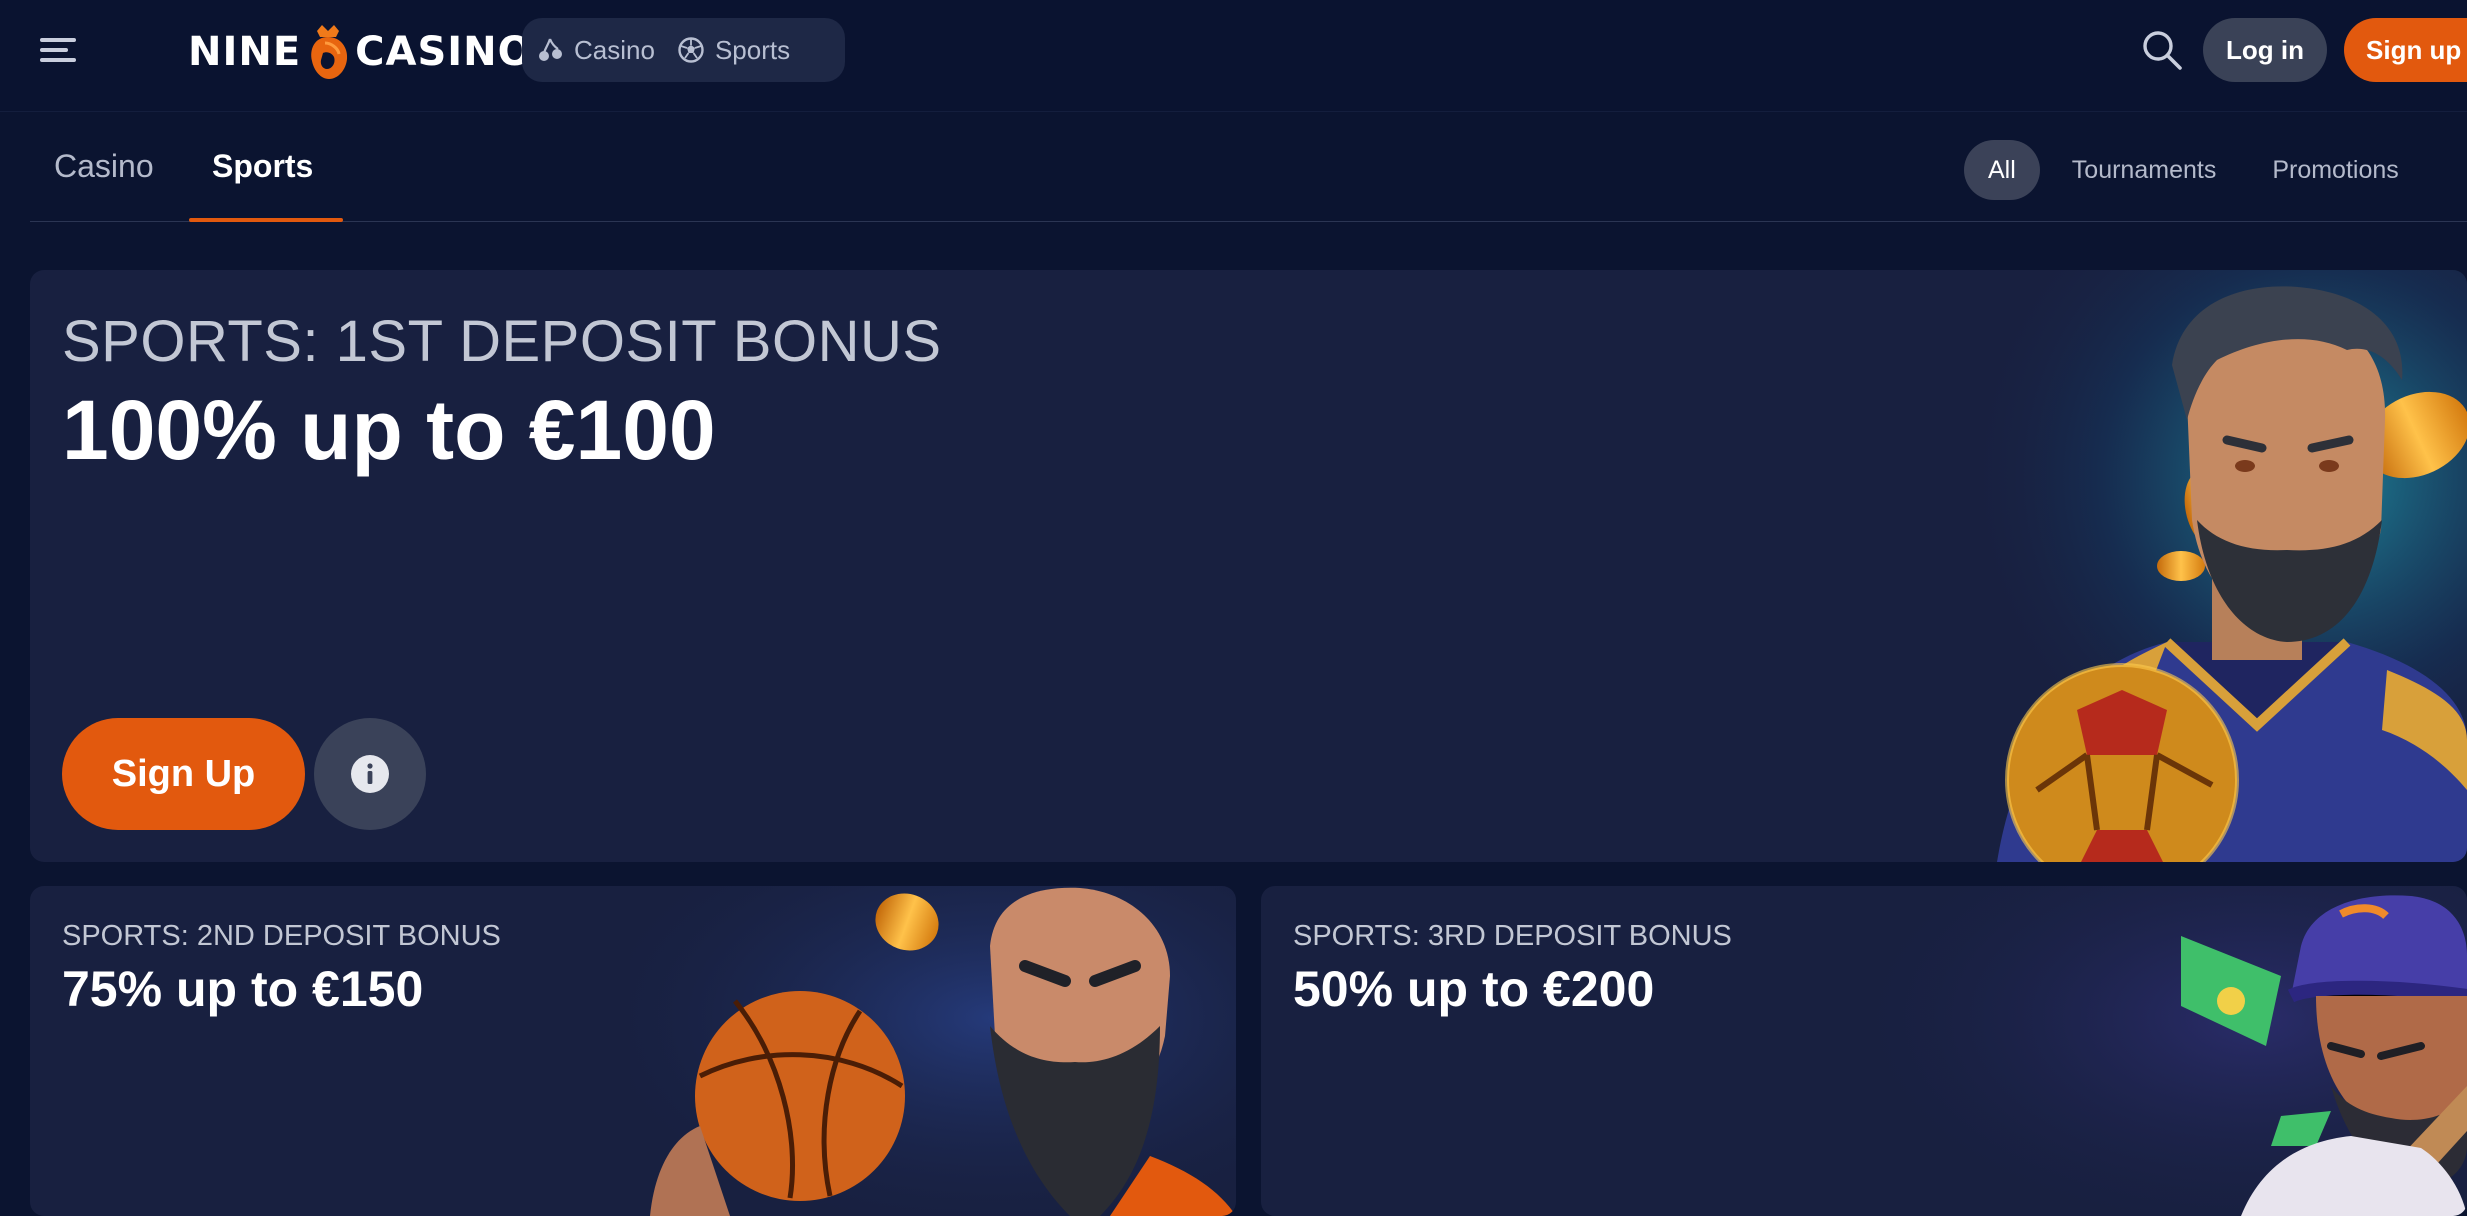 This screenshot has height=1216, width=2467. What do you see at coordinates (691, 50) in the screenshot?
I see `football-icon` at bounding box center [691, 50].